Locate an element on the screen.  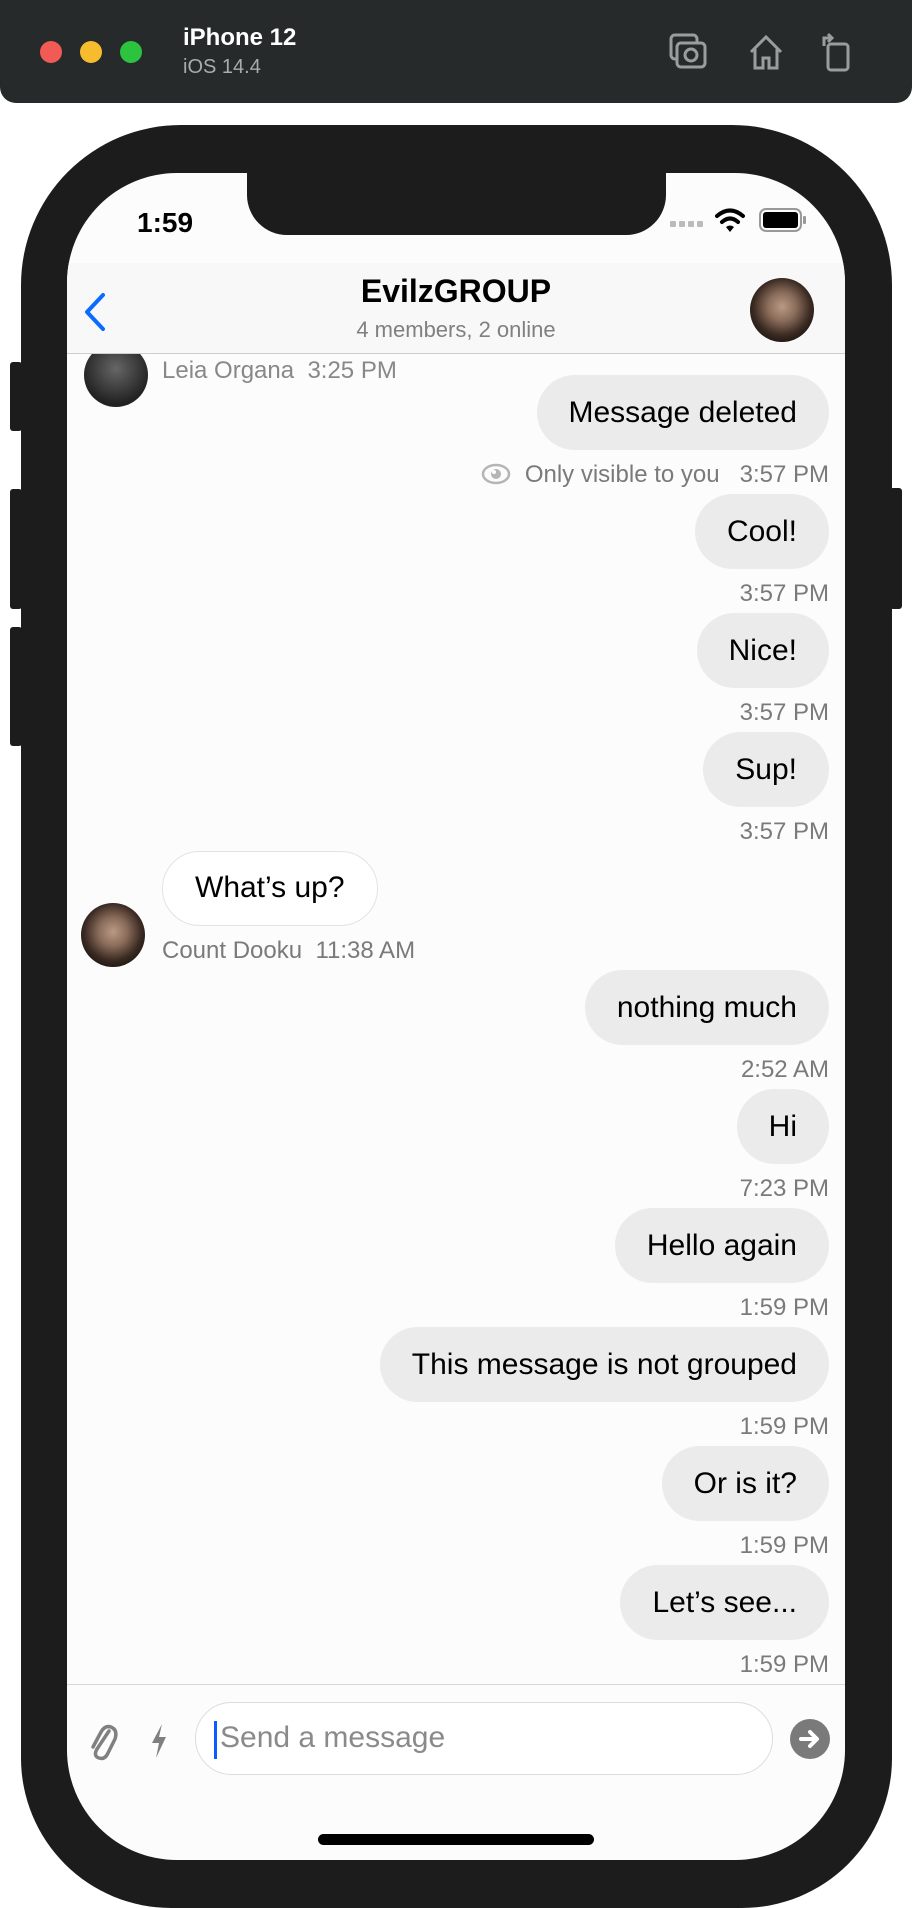
outgoing-message-bubble: Hi is located at coordinates (782, 1126).